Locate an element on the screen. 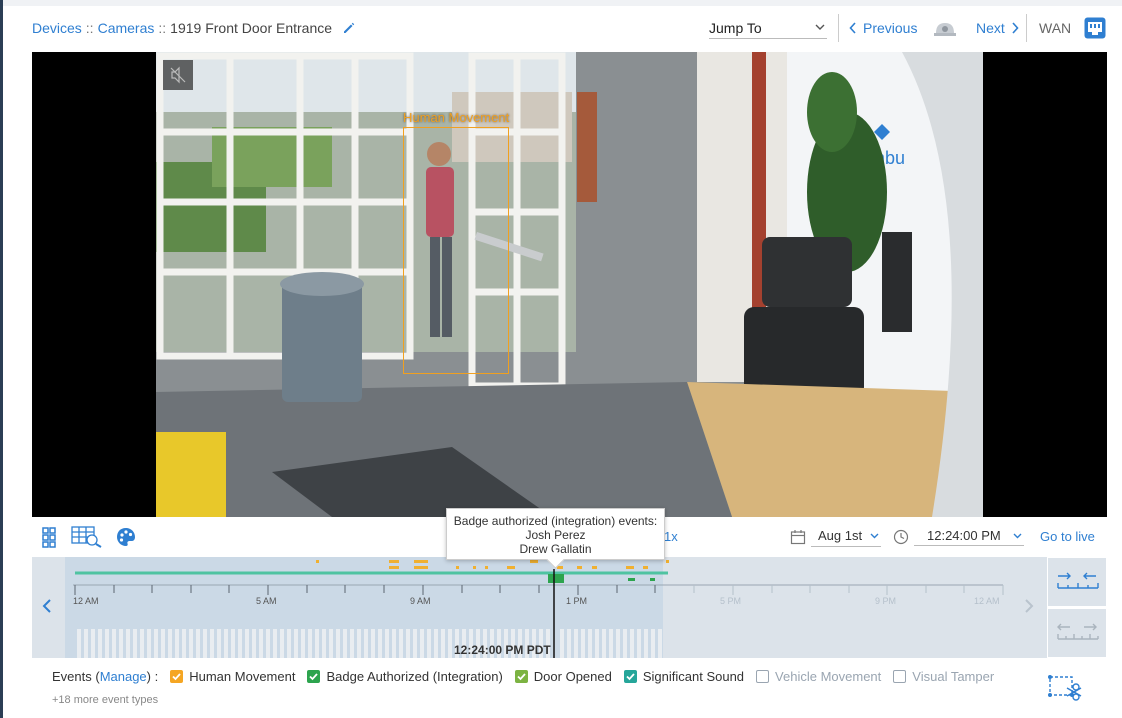 Image resolution: width=1122 pixels, height=718 pixels. previous-camera-button: Previous is located at coordinates (883, 28).